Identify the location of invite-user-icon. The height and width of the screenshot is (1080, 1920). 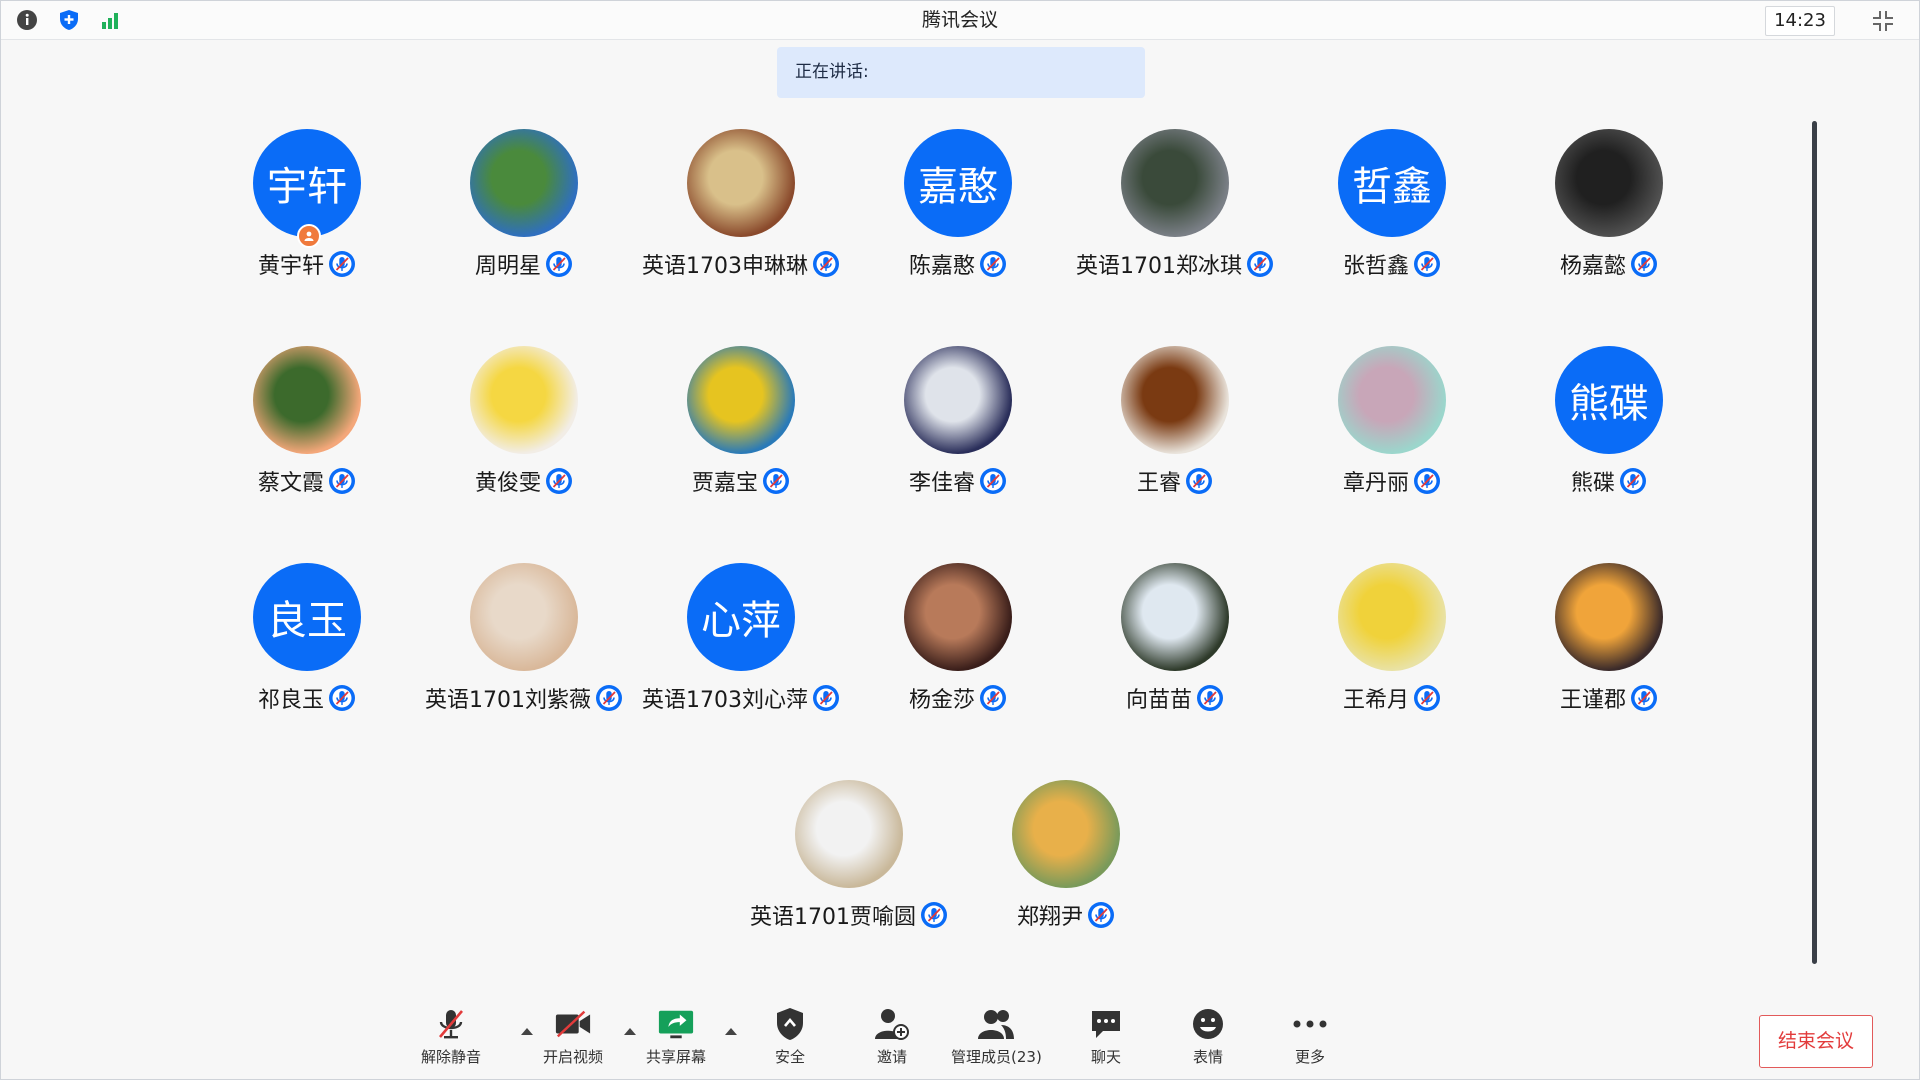
(892, 1024).